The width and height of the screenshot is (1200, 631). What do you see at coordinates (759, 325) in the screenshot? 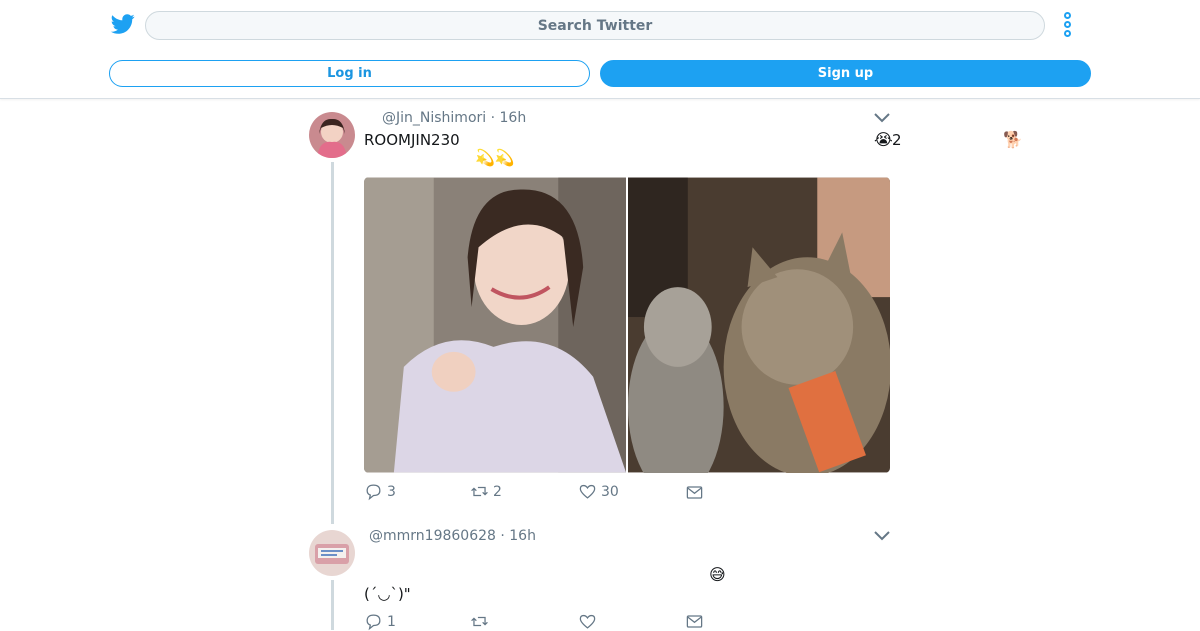
I see `cat-photo` at bounding box center [759, 325].